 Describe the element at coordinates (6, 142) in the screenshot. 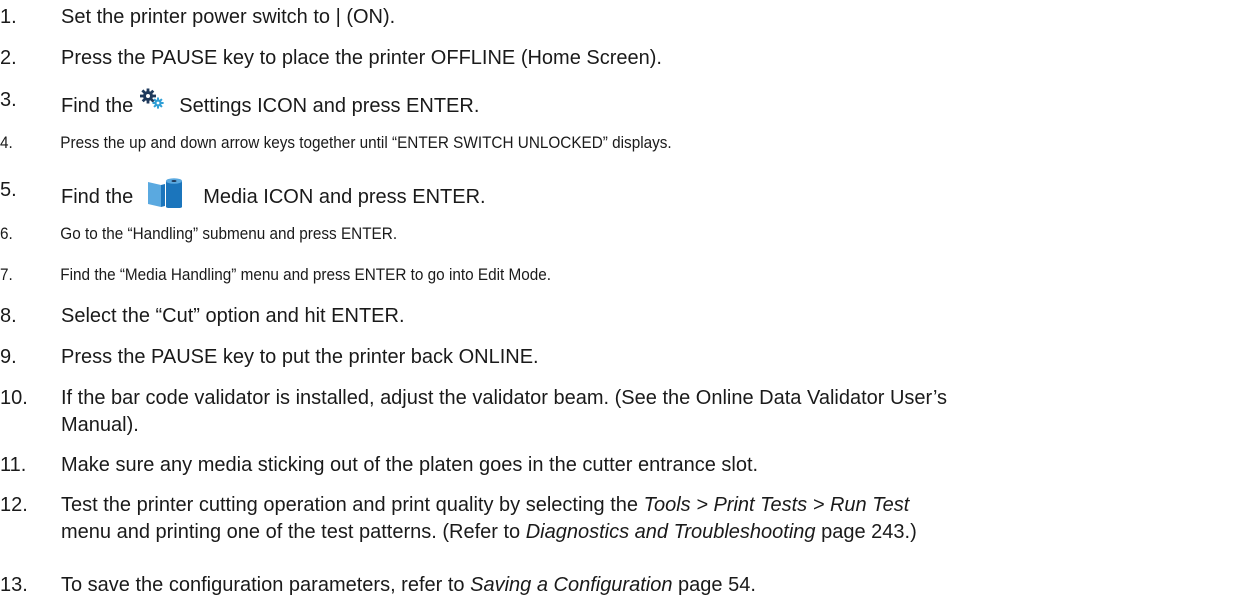

I see `step-number: 4.` at that location.